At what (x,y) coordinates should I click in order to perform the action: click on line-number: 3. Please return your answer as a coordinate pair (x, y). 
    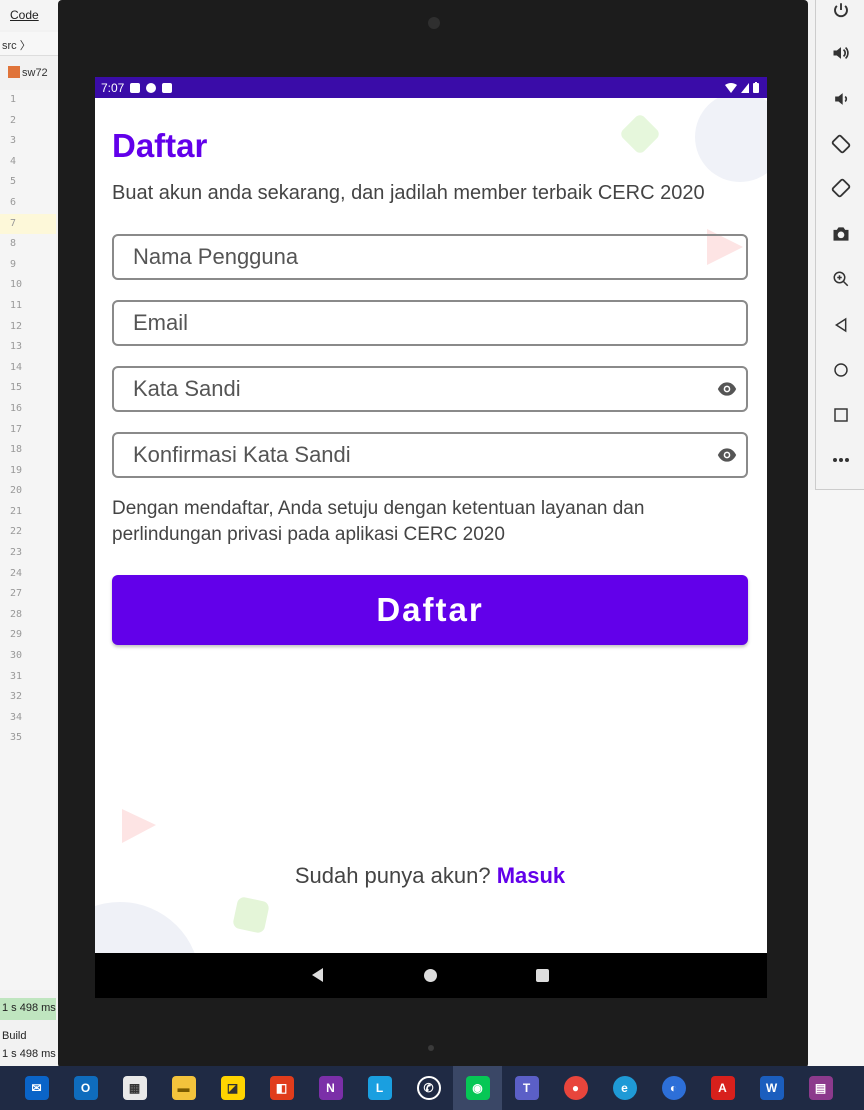
    Looking at the image, I should click on (13, 141).